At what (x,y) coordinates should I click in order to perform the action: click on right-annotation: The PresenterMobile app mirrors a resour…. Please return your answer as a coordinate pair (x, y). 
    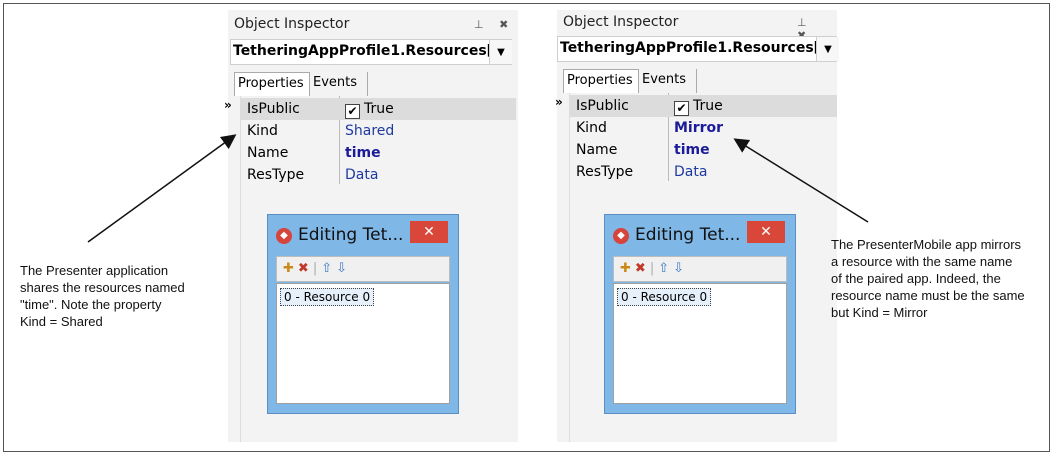
    Looking at the image, I should click on (928, 278).